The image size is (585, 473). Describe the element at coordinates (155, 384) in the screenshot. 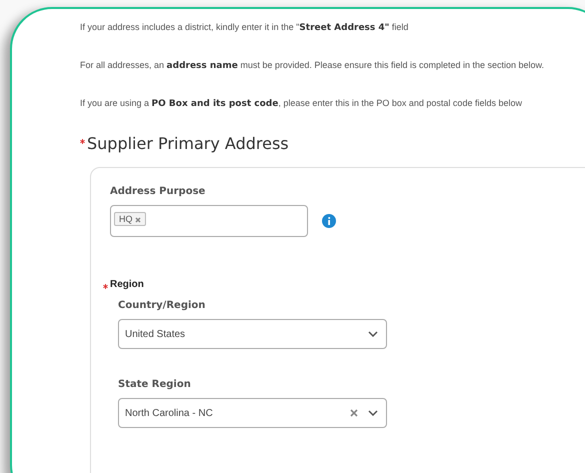

I see `field-label: State Region` at that location.